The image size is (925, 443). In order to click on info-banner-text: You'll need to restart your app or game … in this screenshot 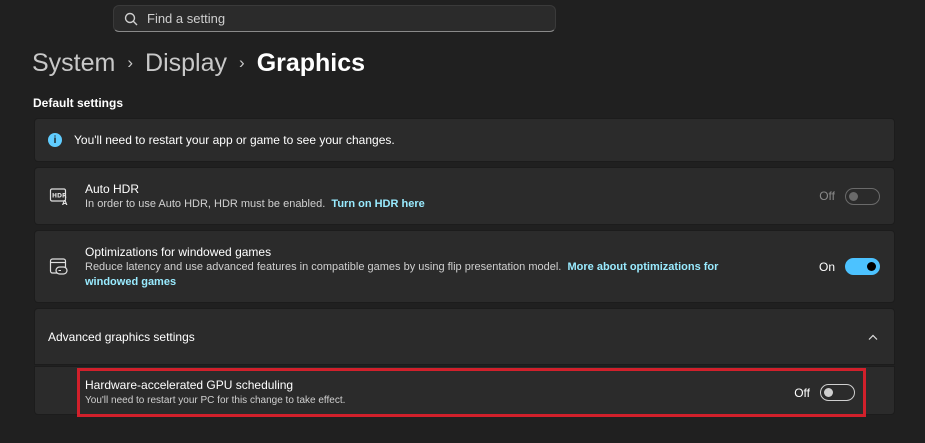, I will do `click(234, 140)`.